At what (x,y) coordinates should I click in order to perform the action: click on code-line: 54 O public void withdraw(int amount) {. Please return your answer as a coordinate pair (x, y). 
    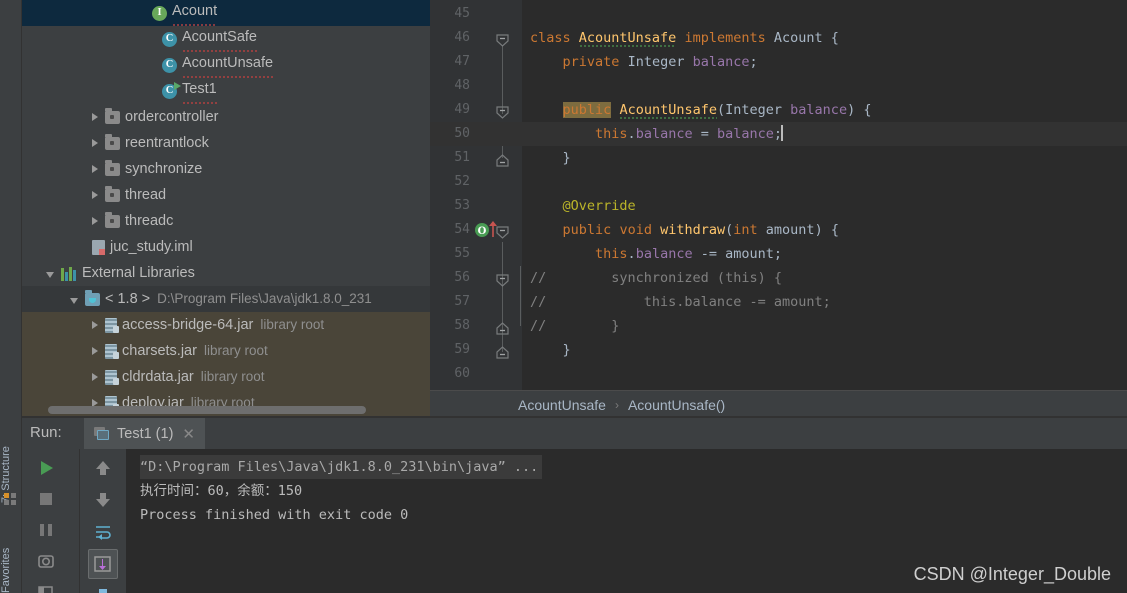
    Looking at the image, I should click on (778, 230).